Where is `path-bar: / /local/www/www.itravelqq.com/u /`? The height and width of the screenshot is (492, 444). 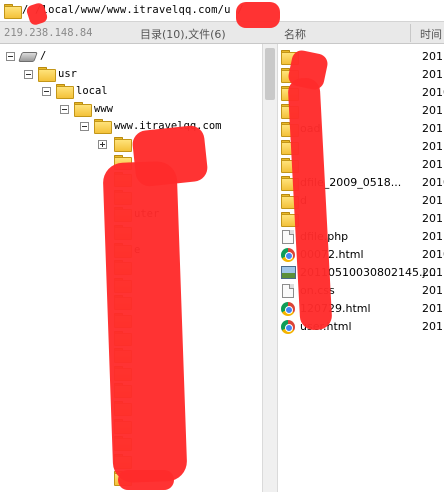
path-bar: / /local/www/www.itravelqq.com/u / is located at coordinates (222, 11).